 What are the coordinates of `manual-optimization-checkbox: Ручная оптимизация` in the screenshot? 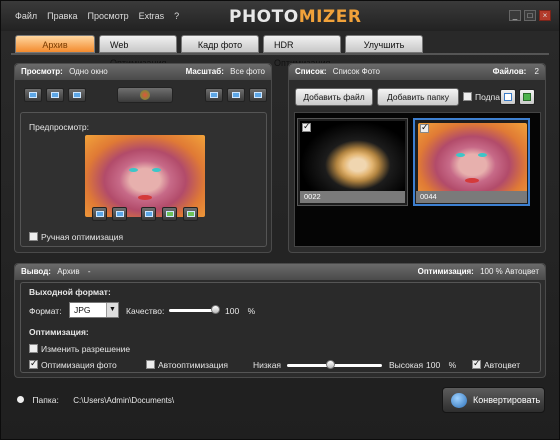 It's located at (76, 237).